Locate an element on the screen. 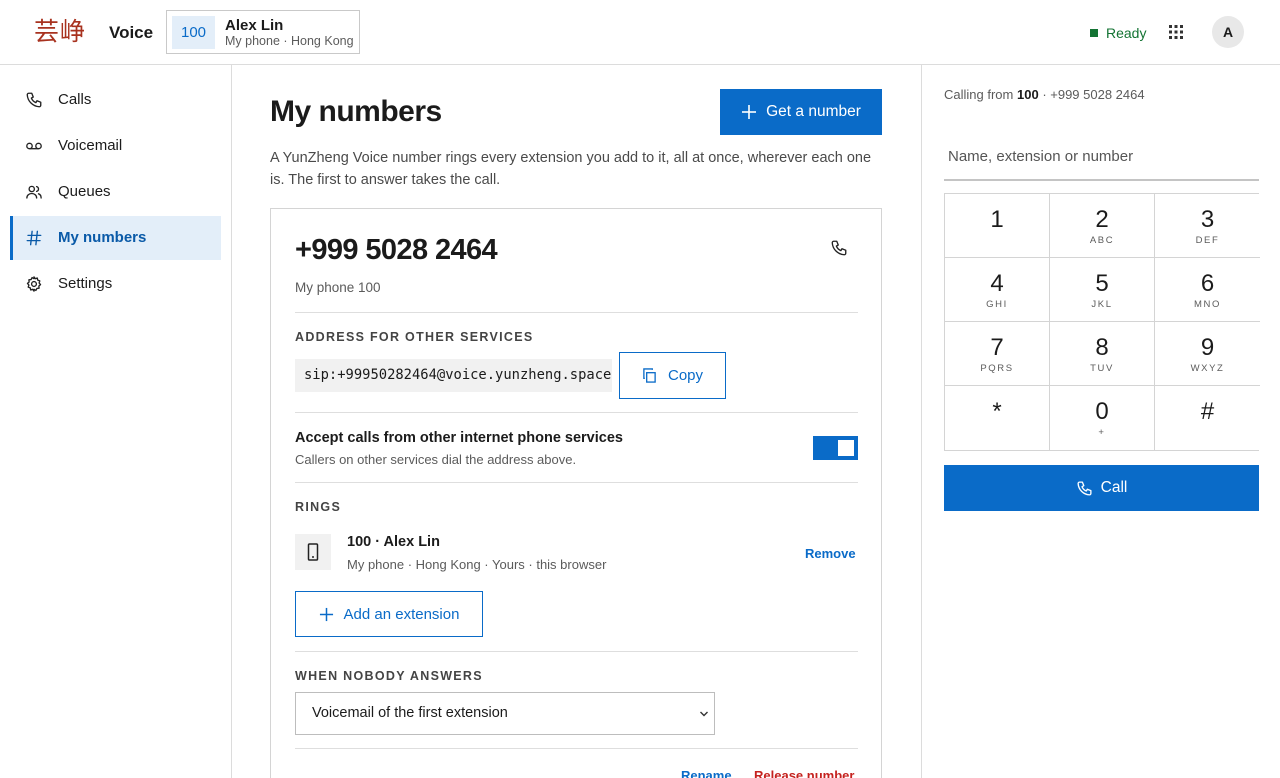  calling-from-number: · +999 5028 2464 is located at coordinates (1093, 94).